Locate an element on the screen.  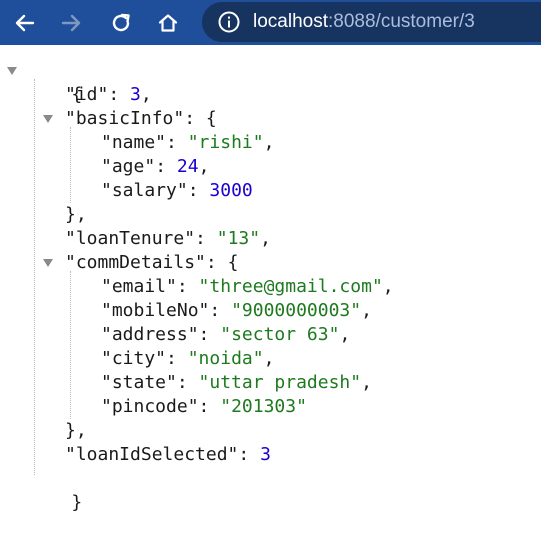
json-line: "salary": 3000 is located at coordinates (177, 190).